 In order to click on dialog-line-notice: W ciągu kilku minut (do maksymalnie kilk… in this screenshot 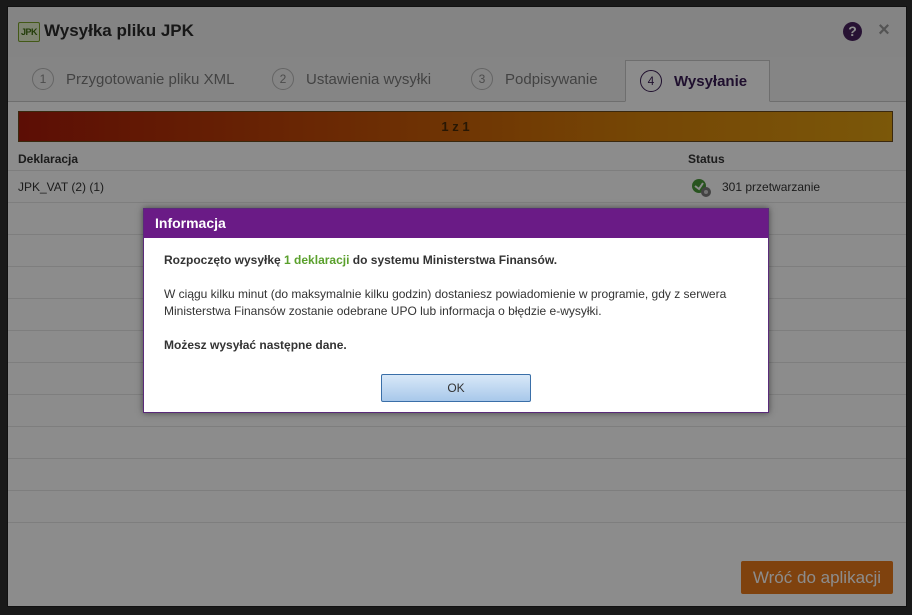, I will do `click(445, 302)`.